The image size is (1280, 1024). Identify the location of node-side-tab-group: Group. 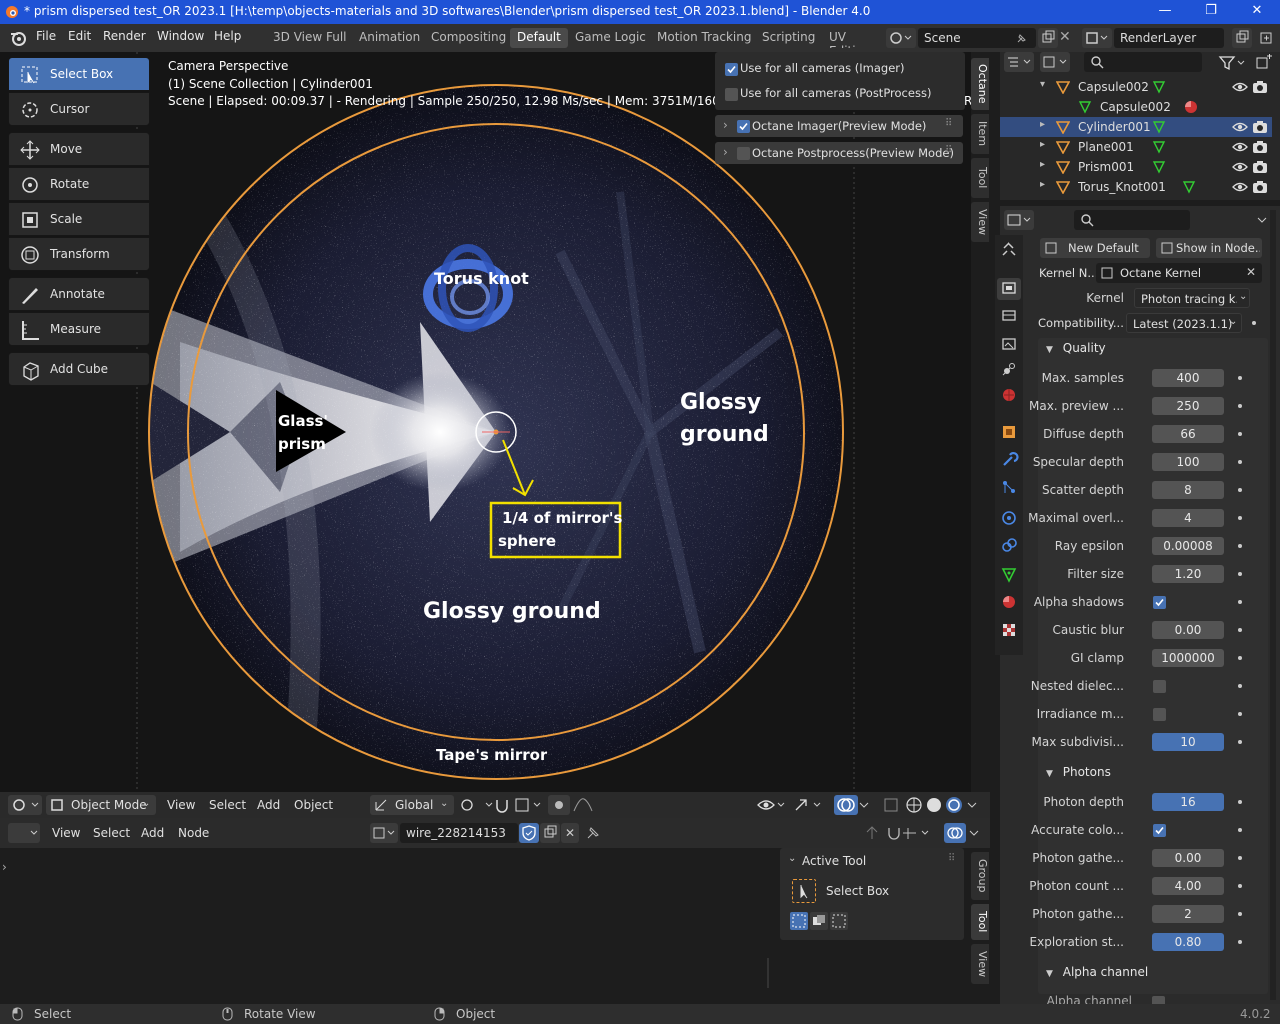
(980, 876).